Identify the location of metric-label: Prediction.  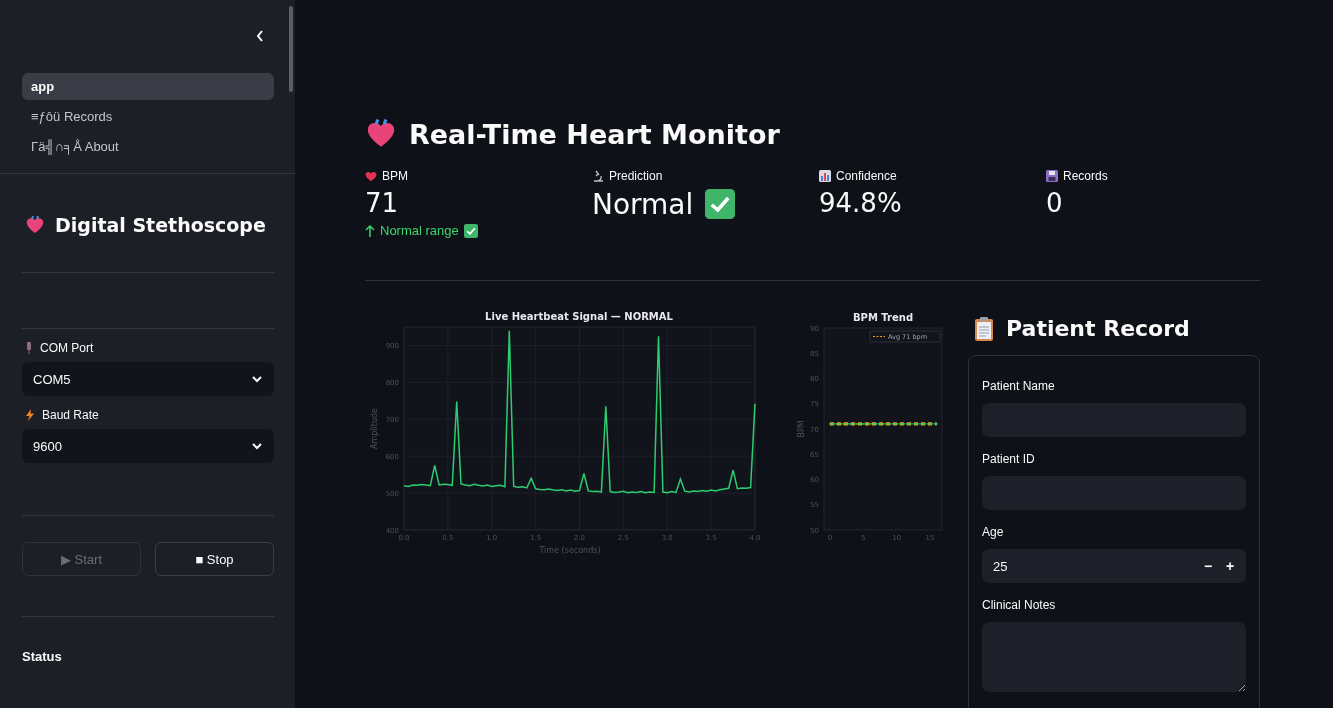
(636, 176).